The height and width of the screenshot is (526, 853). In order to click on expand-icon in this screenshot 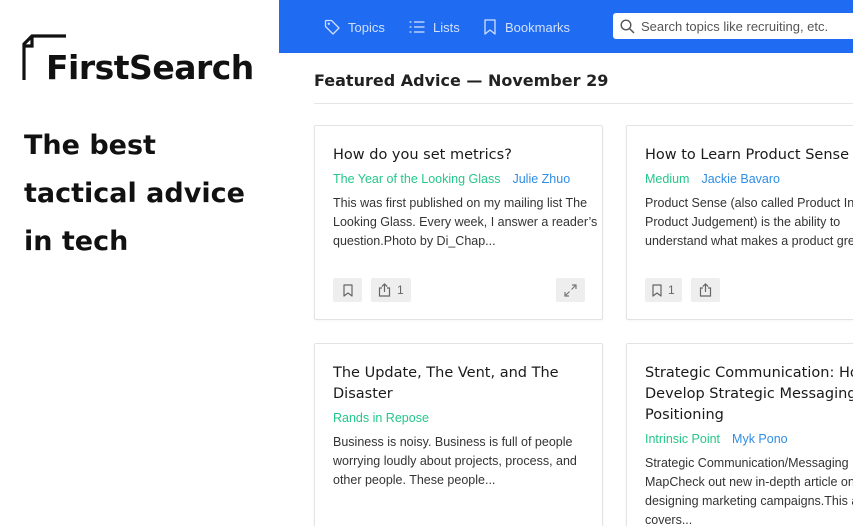, I will do `click(570, 290)`.